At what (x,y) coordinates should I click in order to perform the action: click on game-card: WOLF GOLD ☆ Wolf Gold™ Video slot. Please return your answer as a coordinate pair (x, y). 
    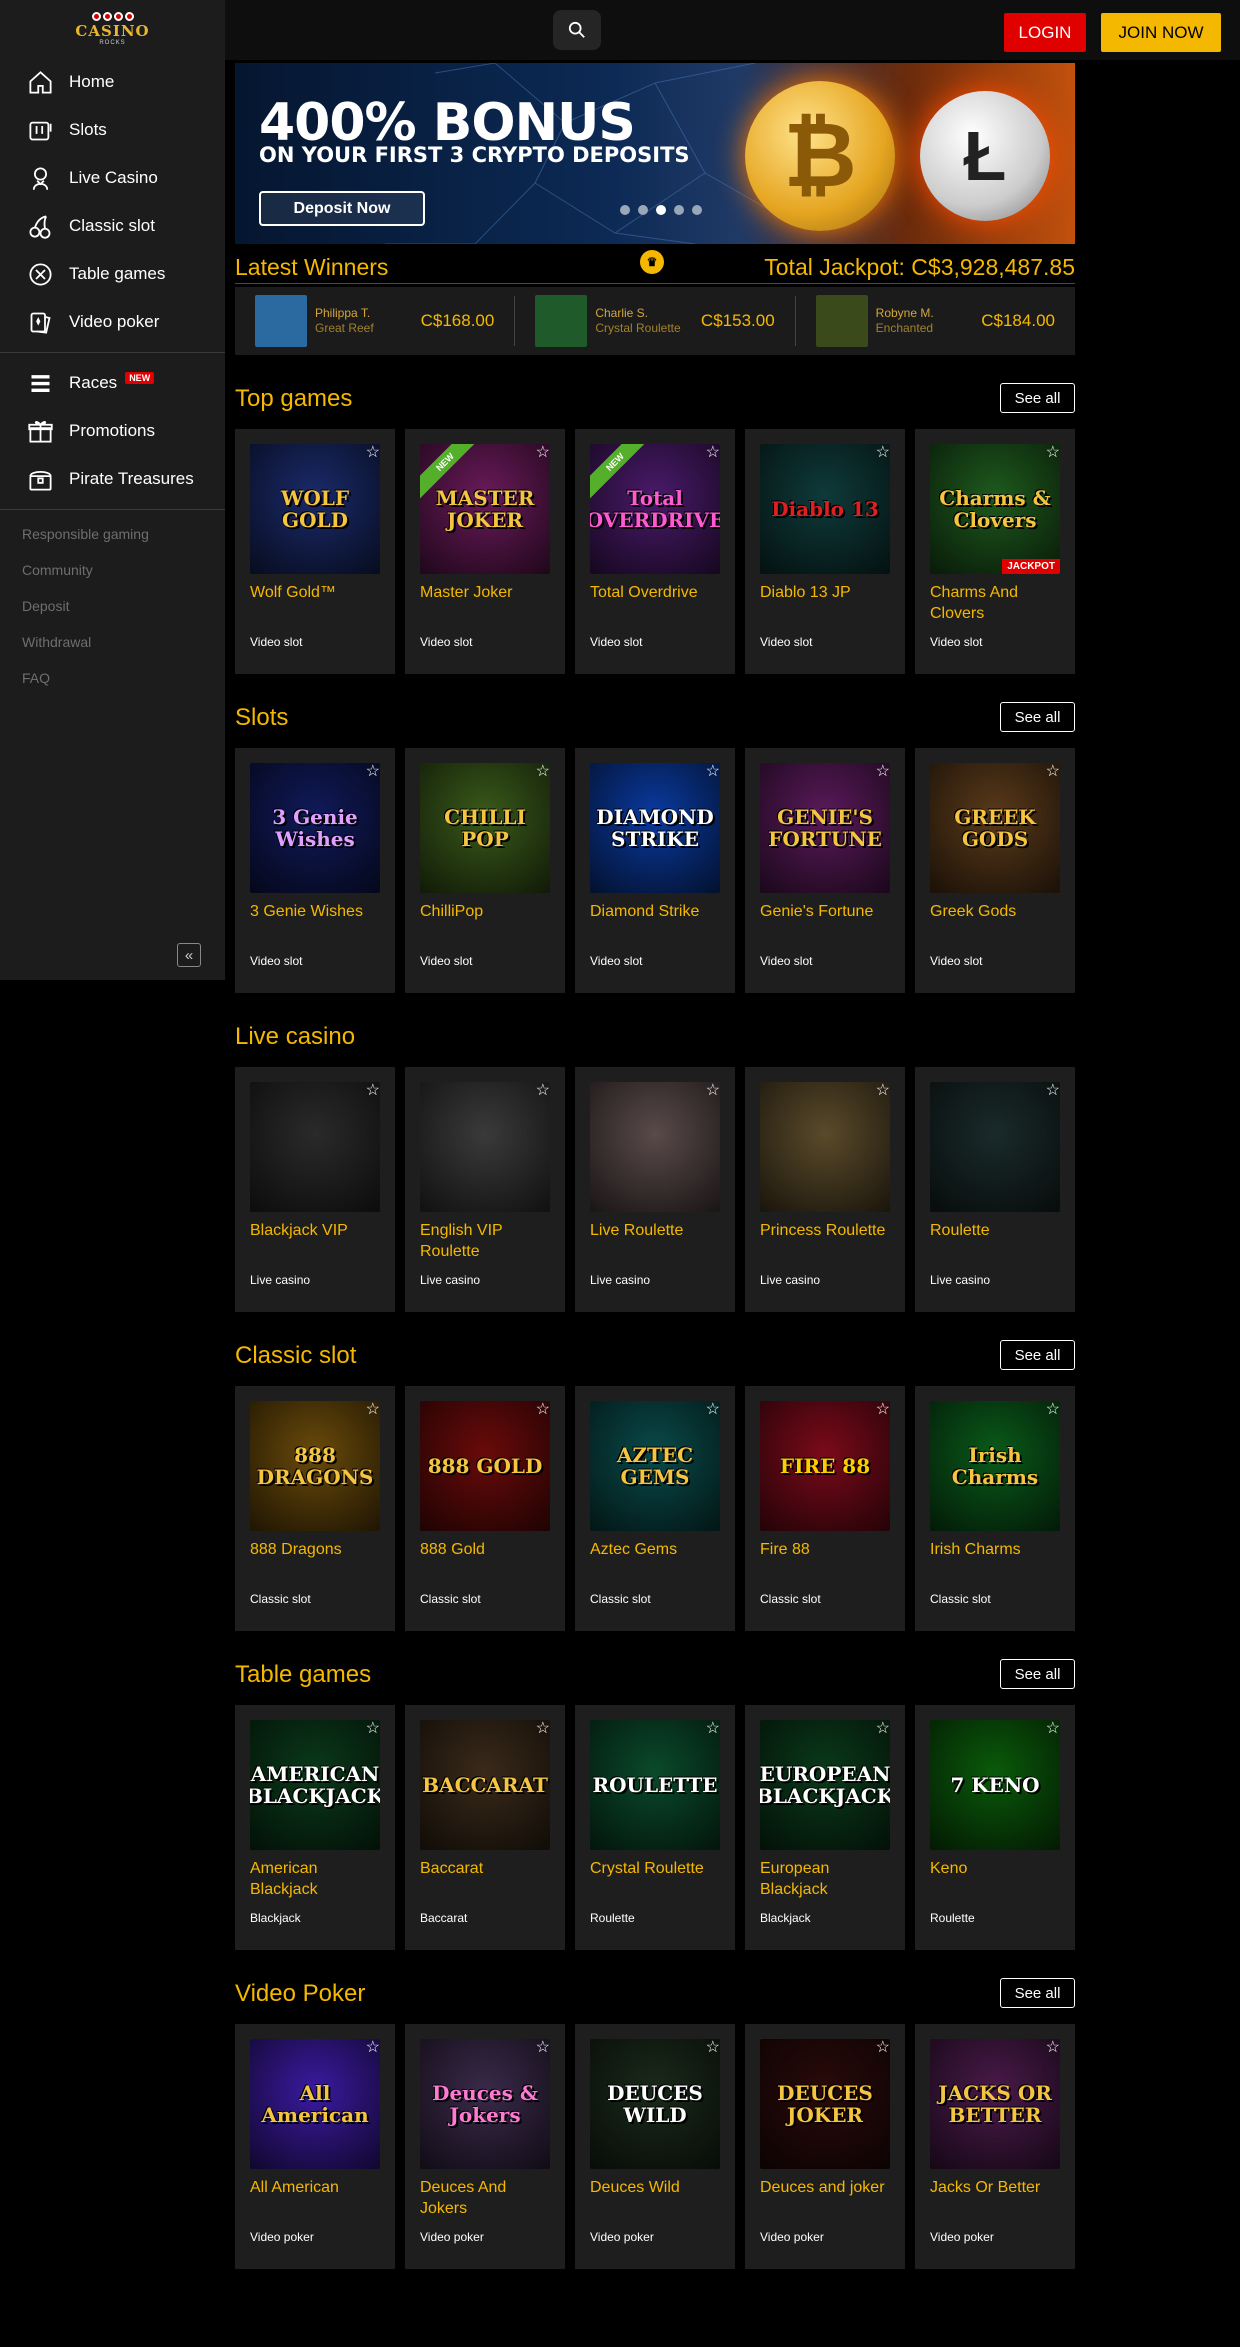
    Looking at the image, I should click on (315, 551).